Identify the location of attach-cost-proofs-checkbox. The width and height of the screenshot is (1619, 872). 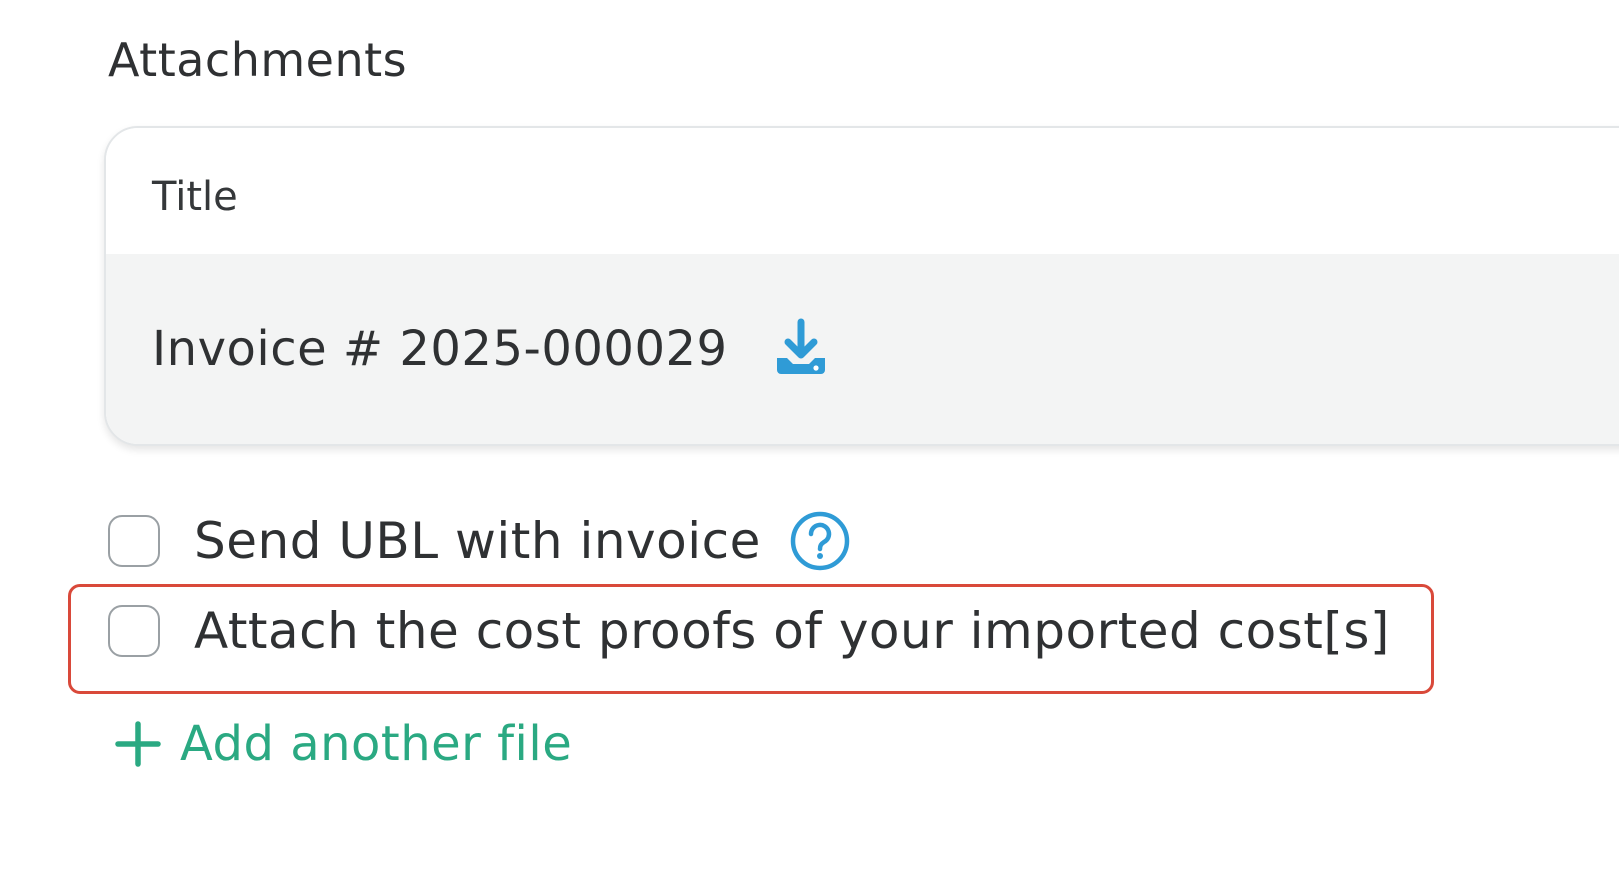
(134, 631).